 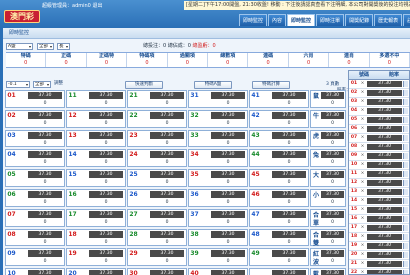 What do you see at coordinates (349, 60) in the screenshot?
I see `category-item: 連肖 0` at bounding box center [349, 60].